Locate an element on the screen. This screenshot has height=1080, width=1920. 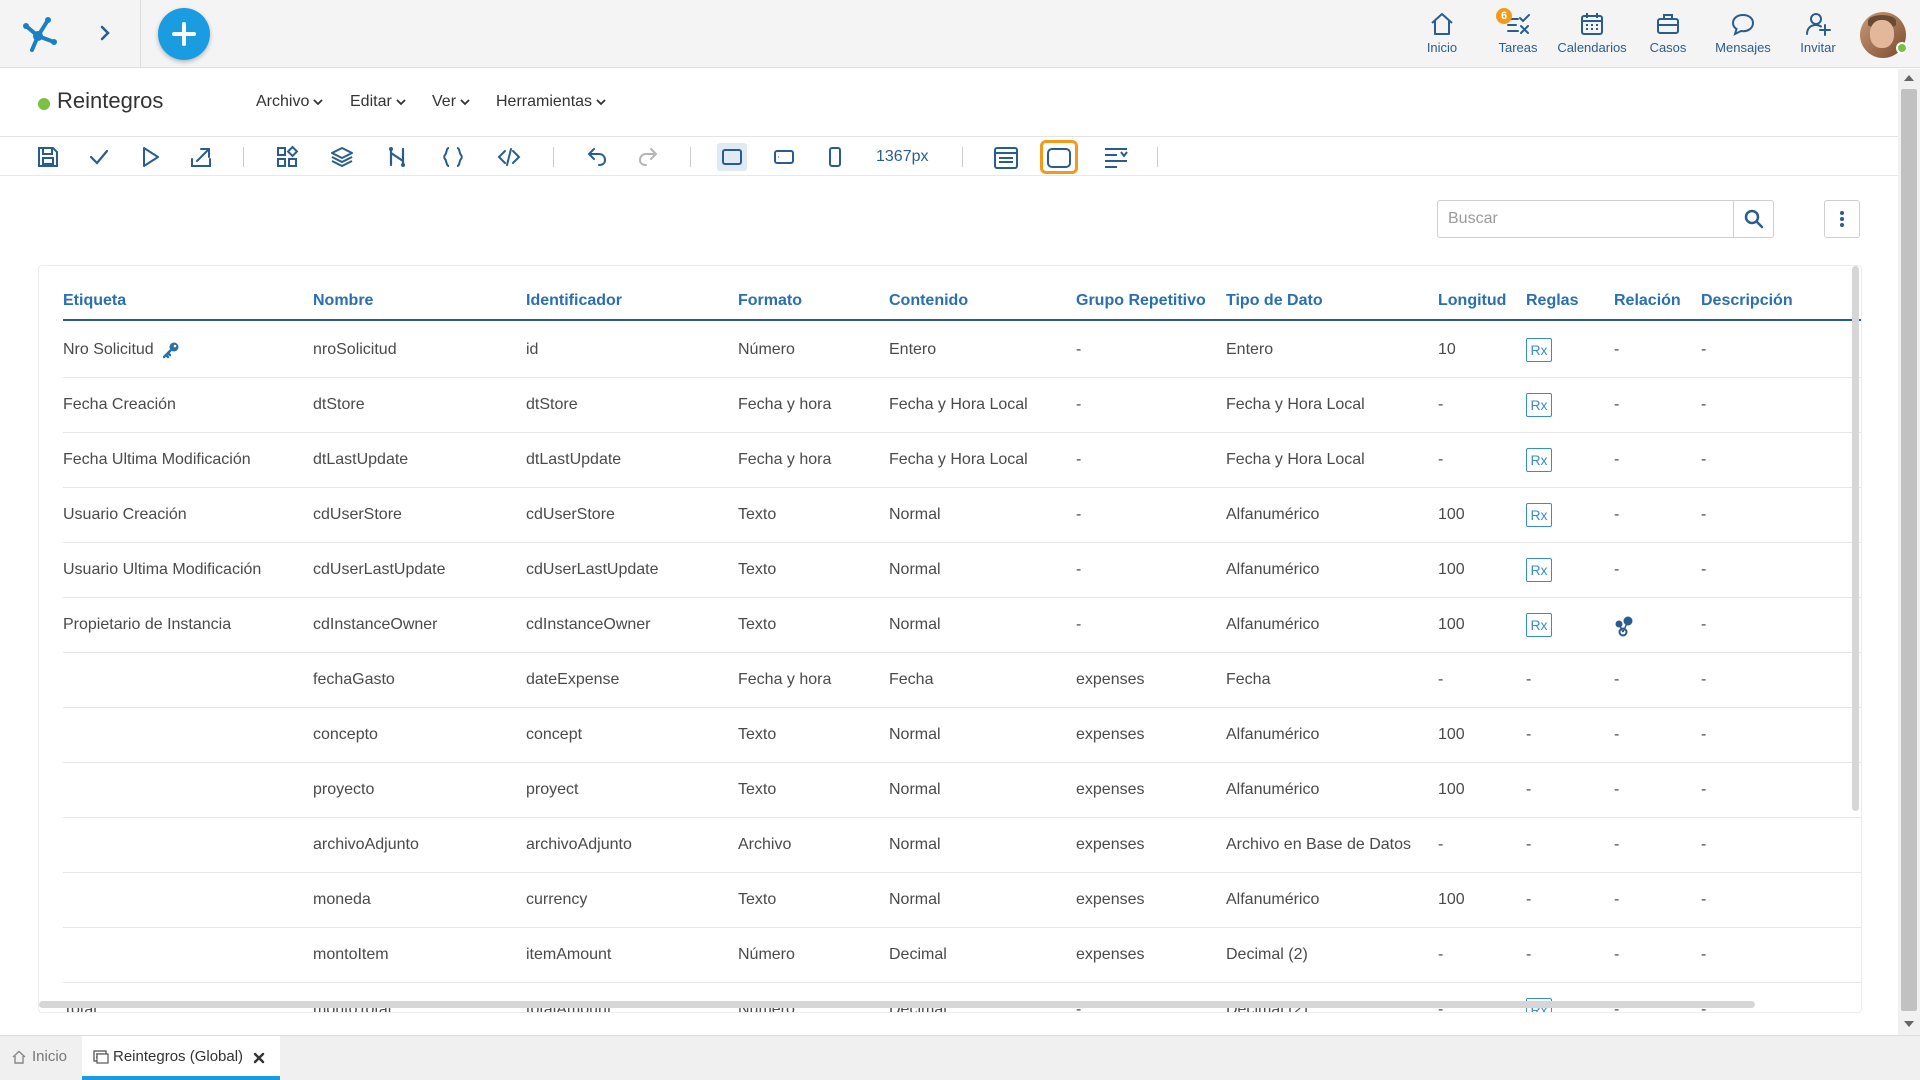
menu-archivo: Archivo is located at coordinates (289, 102).